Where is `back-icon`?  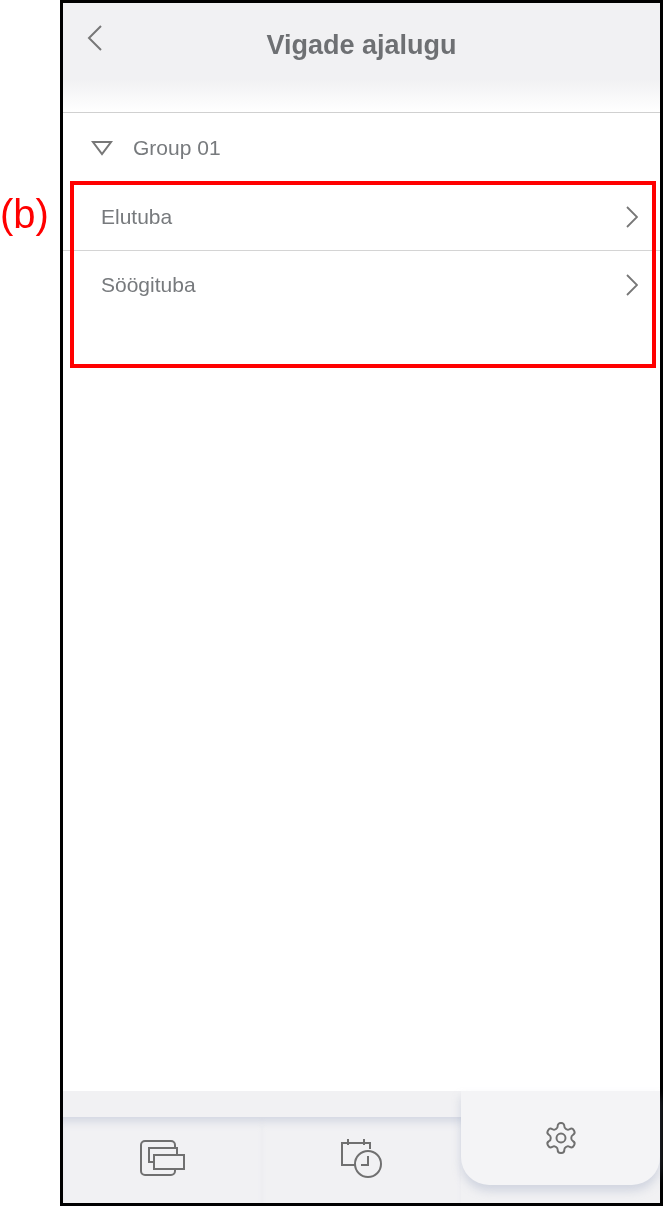 back-icon is located at coordinates (95, 38).